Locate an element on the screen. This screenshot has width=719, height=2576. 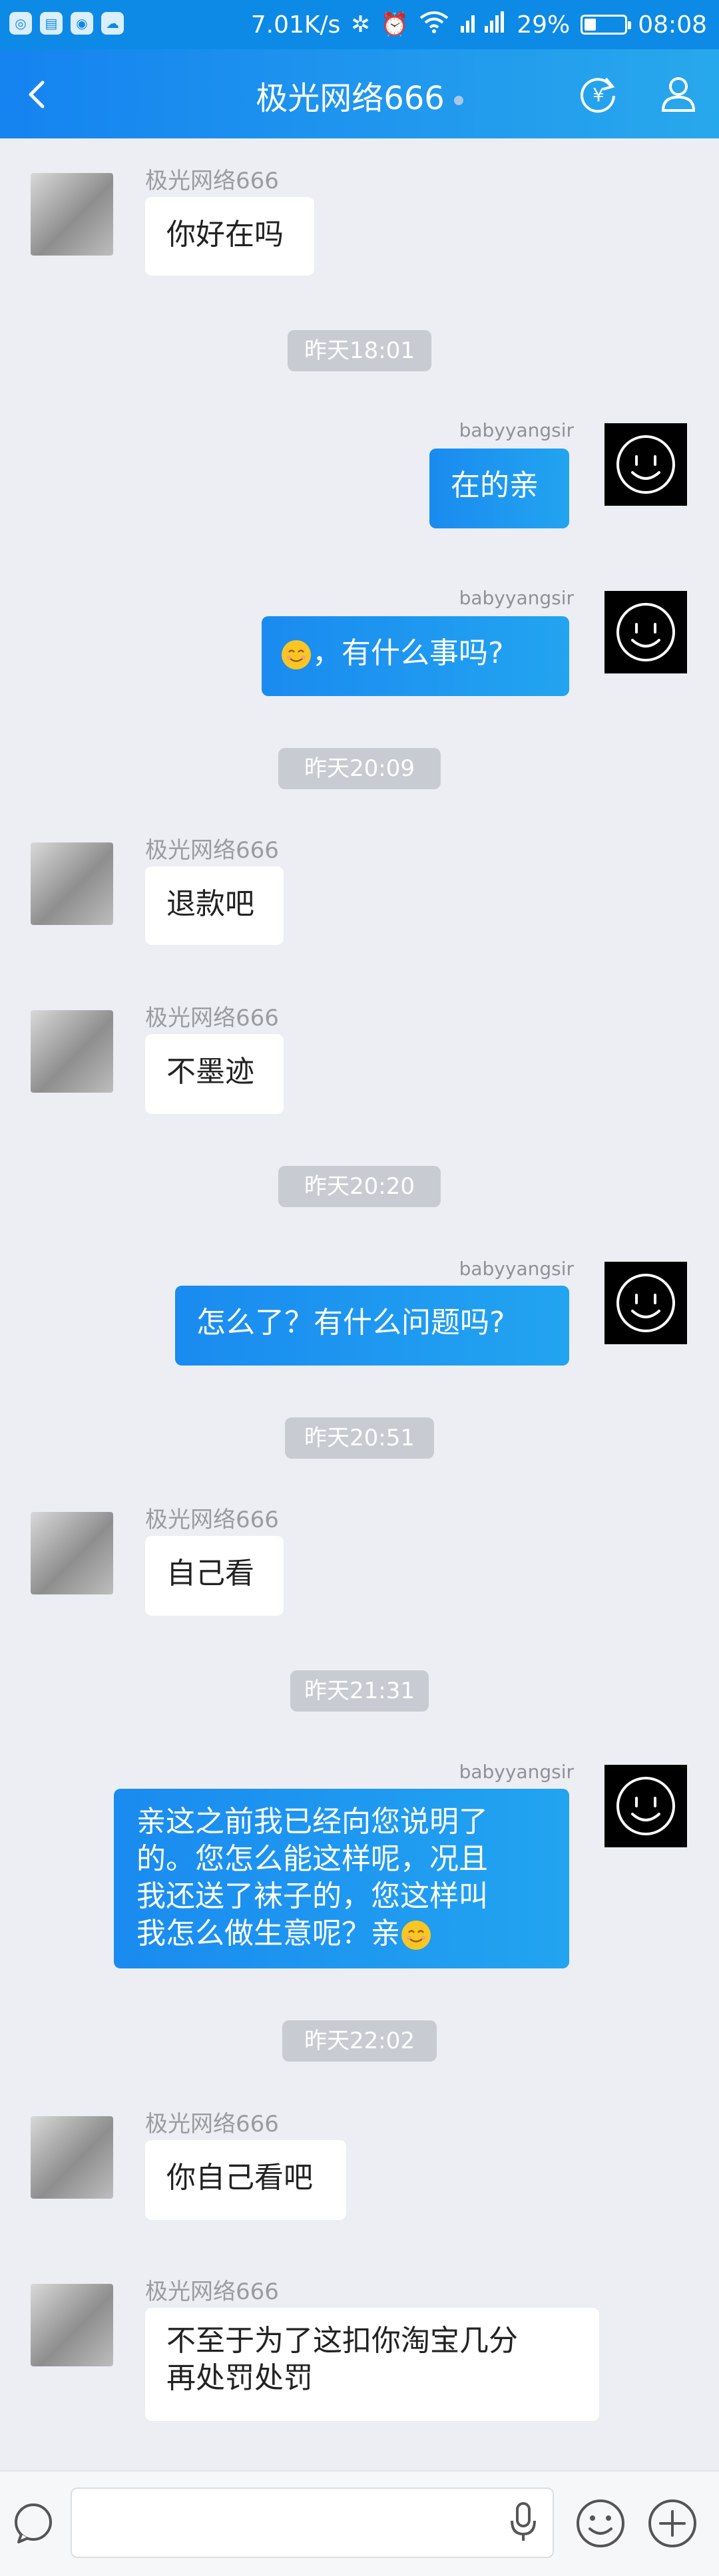
message-text: ，有什么事吗? is located at coordinates (408, 653).